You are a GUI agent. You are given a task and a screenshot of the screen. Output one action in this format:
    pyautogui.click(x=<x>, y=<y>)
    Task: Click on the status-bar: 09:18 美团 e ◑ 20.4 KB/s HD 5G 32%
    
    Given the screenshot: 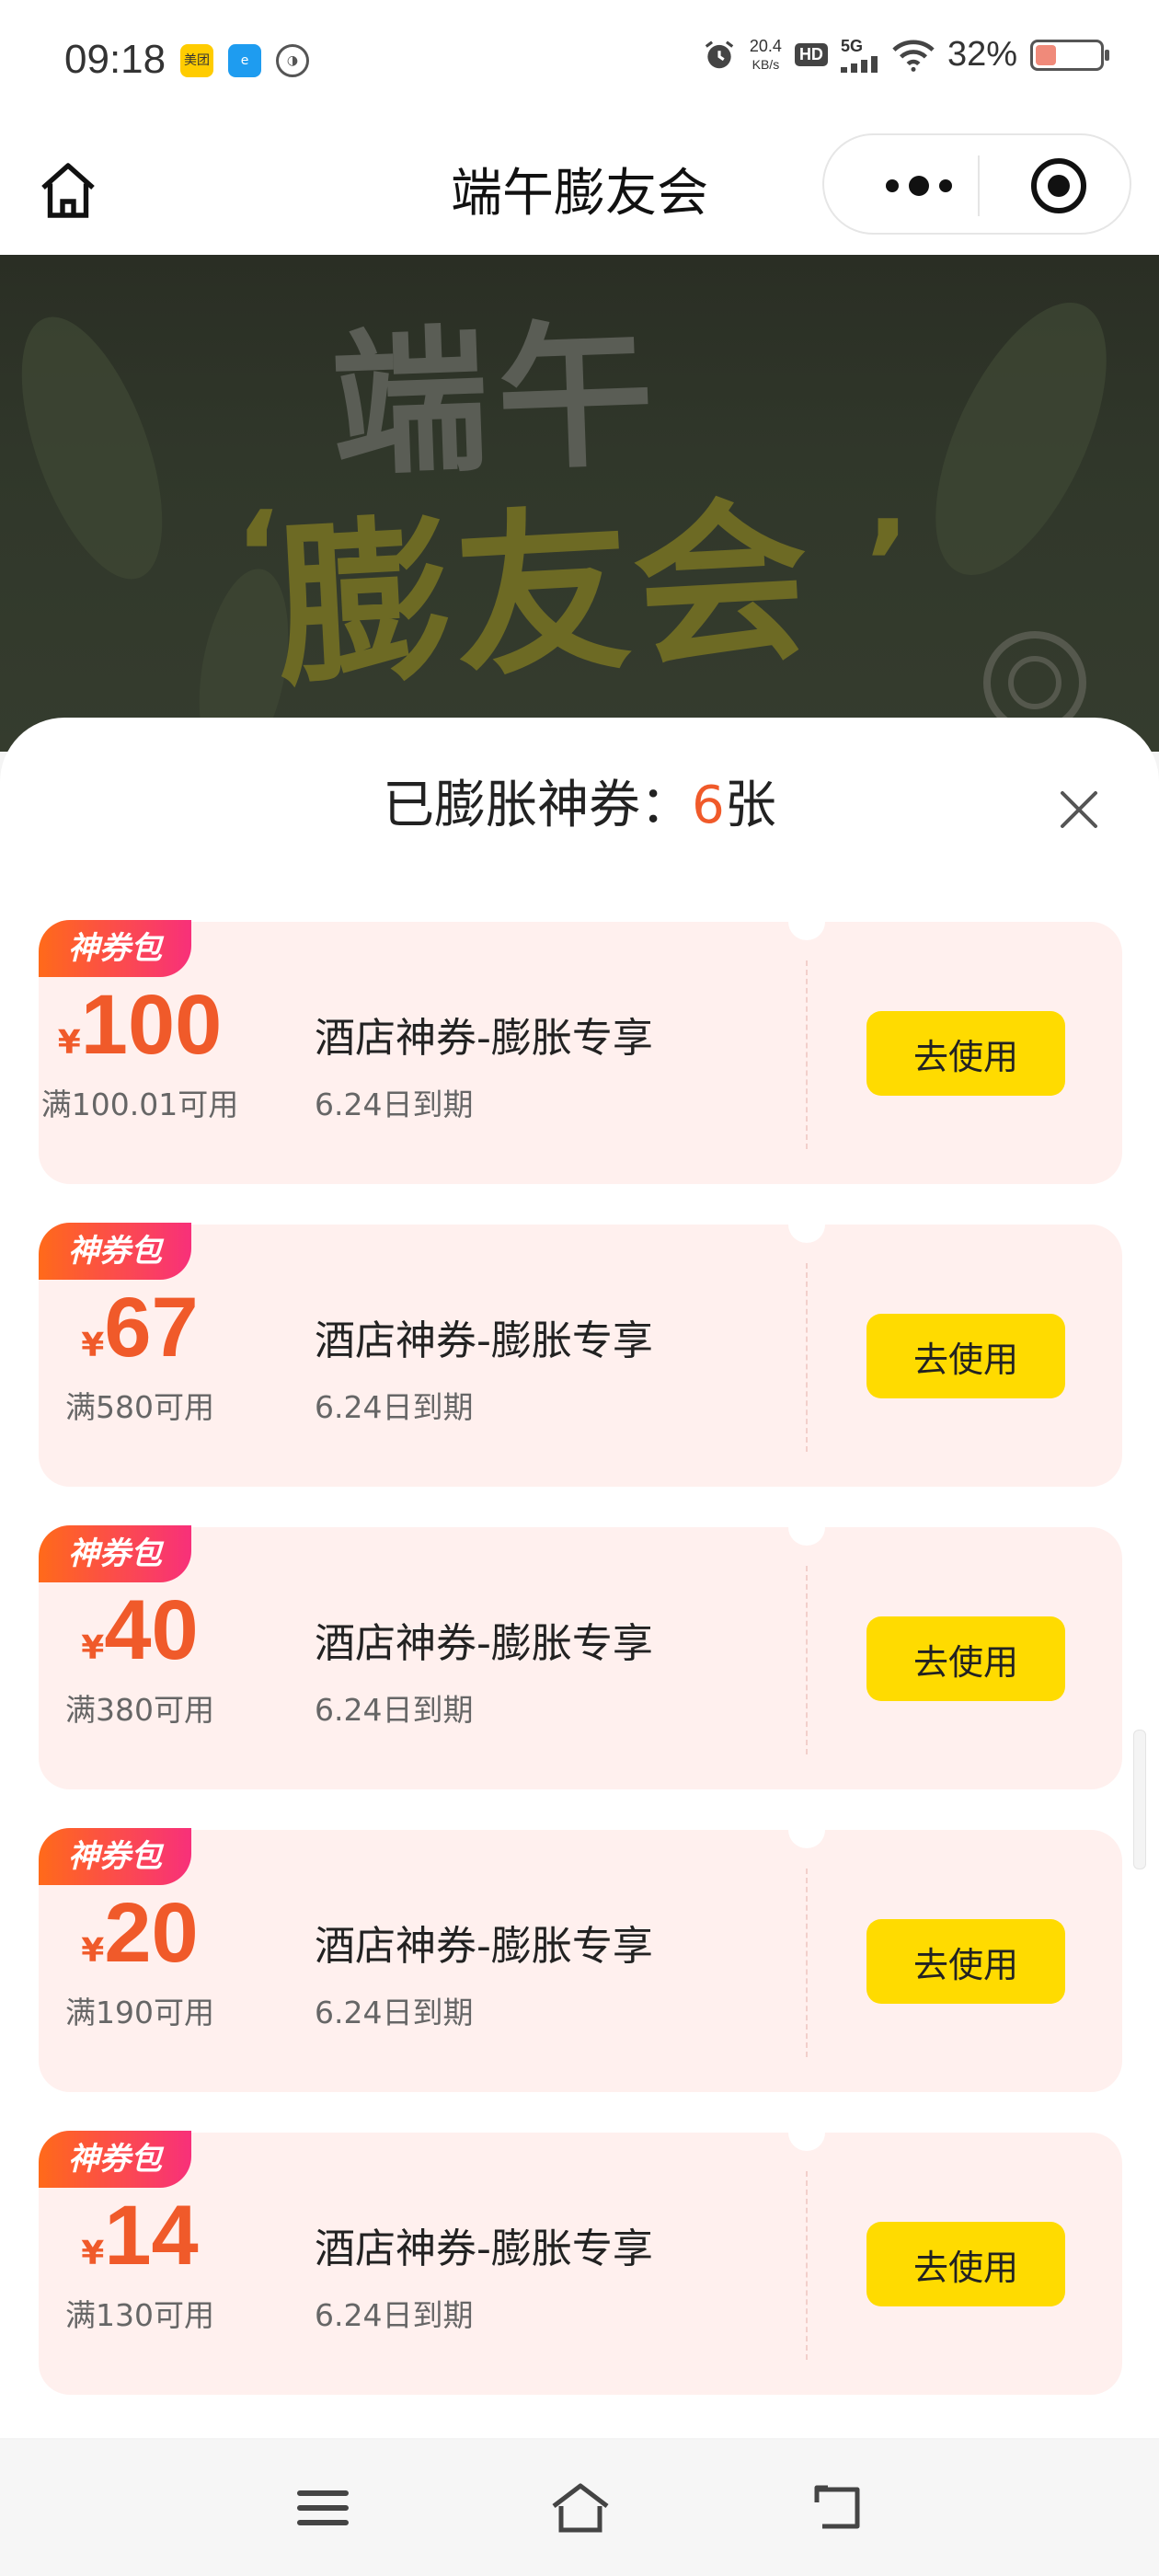 What is the action you would take?
    pyautogui.click(x=579, y=62)
    